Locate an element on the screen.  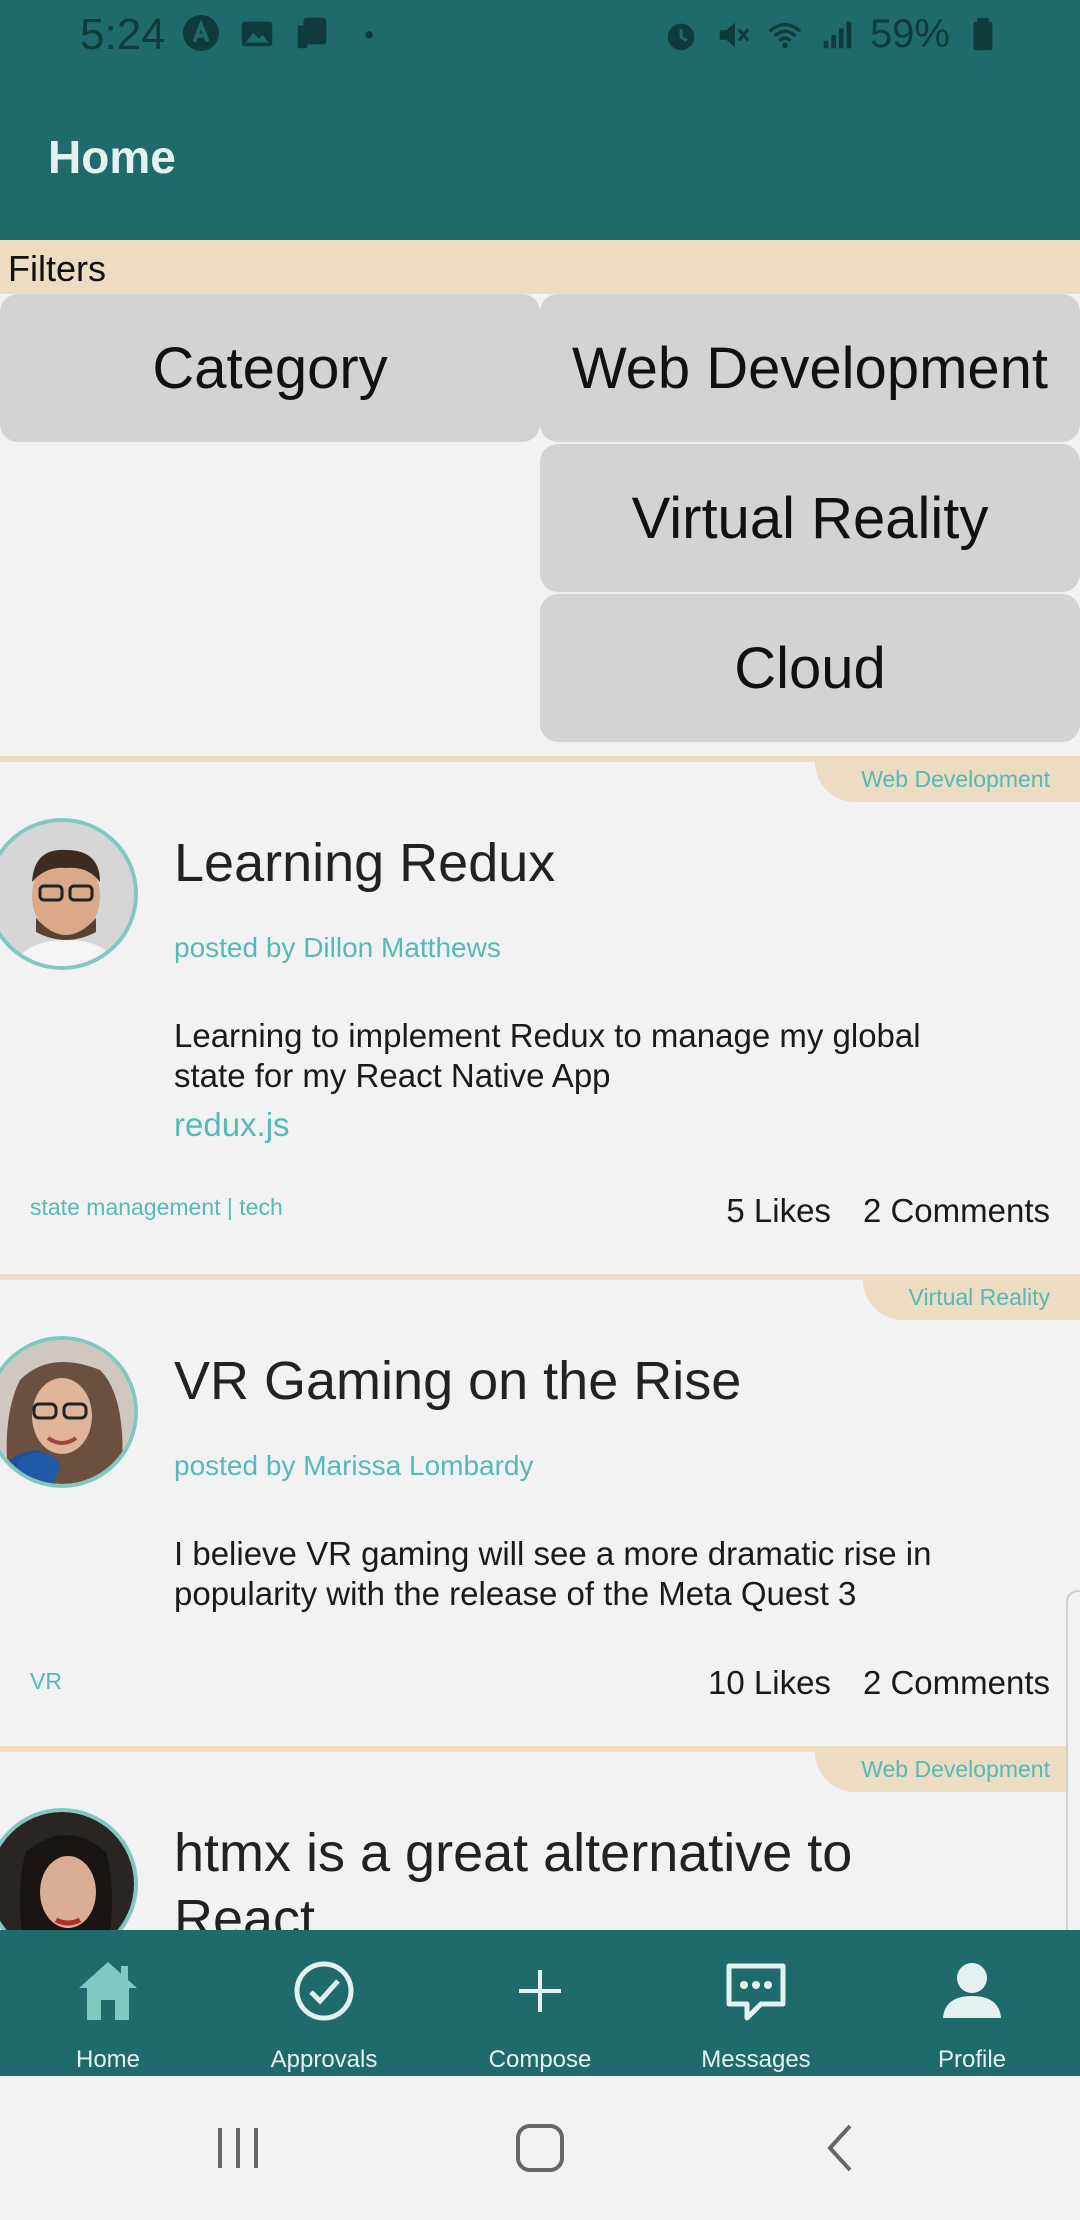
battery-percent: 59% is located at coordinates (909, 34).